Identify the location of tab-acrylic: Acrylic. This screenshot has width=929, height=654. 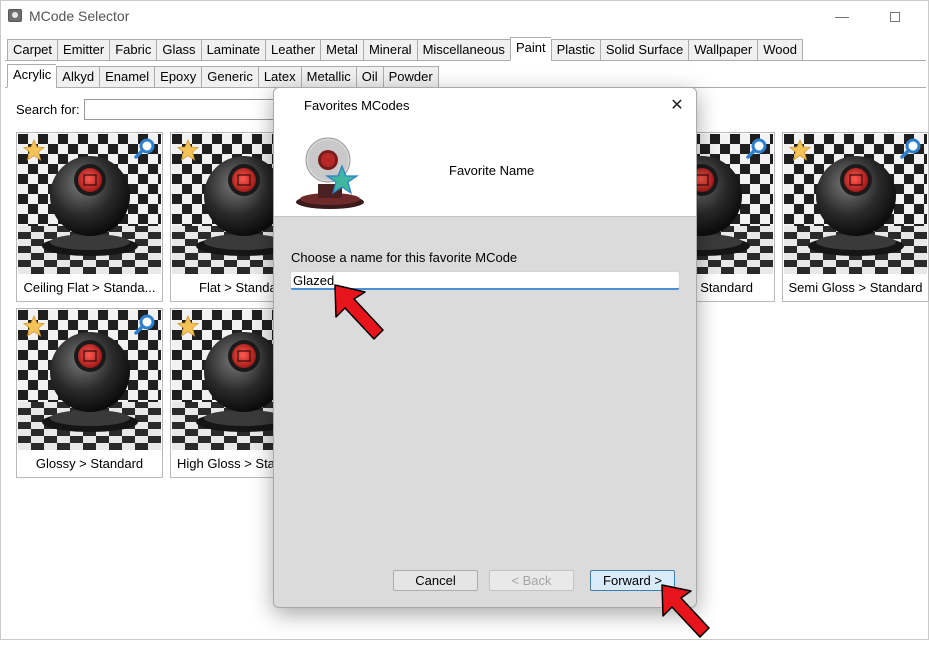
(32, 76).